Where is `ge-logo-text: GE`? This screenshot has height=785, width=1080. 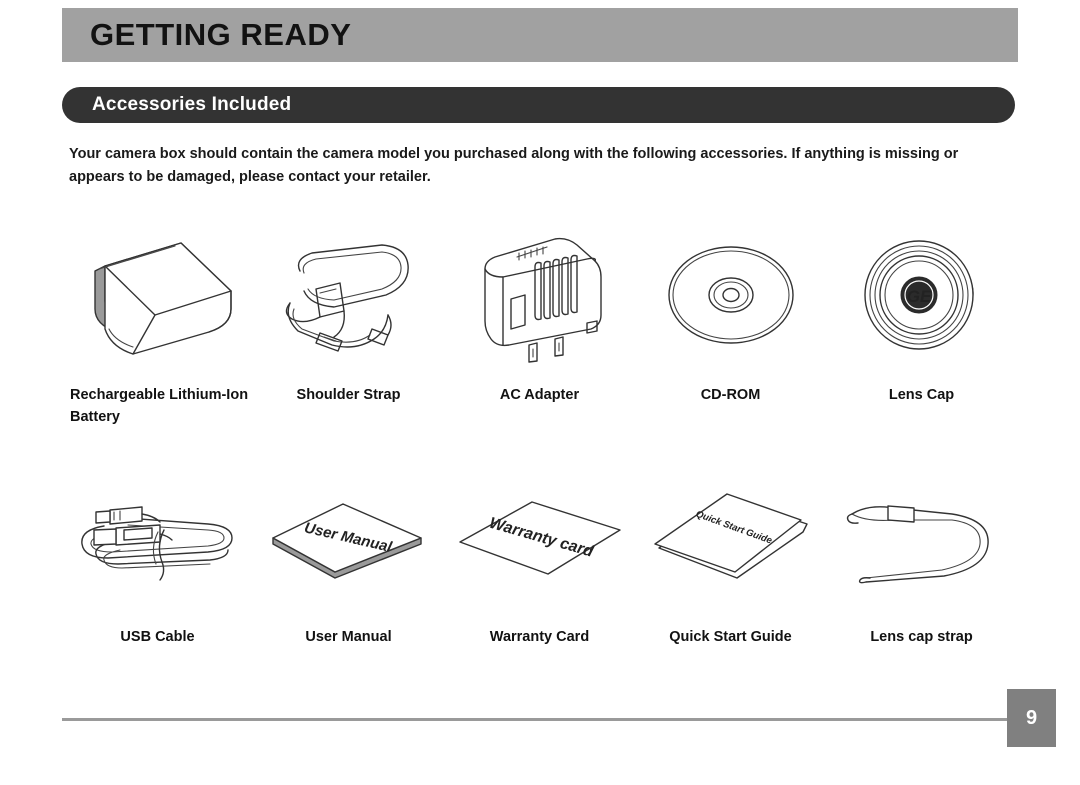 ge-logo-text: GE is located at coordinates (918, 296).